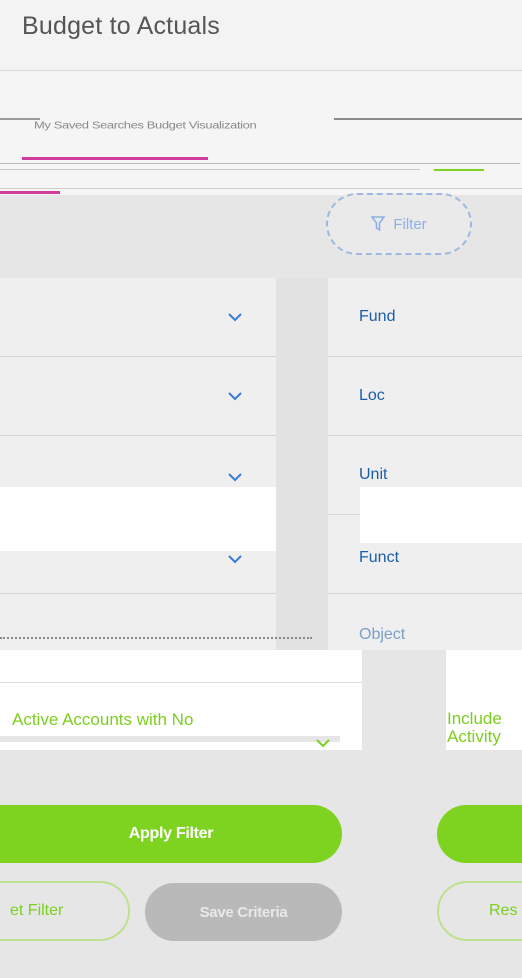 Image resolution: width=522 pixels, height=978 pixels. Describe the element at coordinates (479, 911) in the screenshot. I see `reset-filter-button-right: Res` at that location.